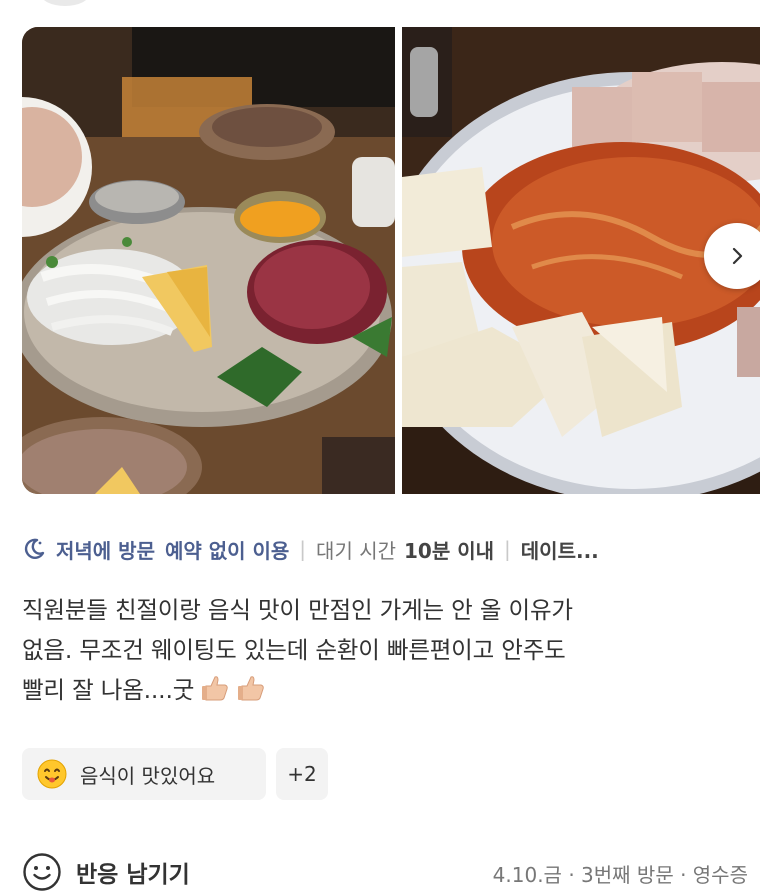  What do you see at coordinates (737, 256) in the screenshot?
I see `chevron-right-icon` at bounding box center [737, 256].